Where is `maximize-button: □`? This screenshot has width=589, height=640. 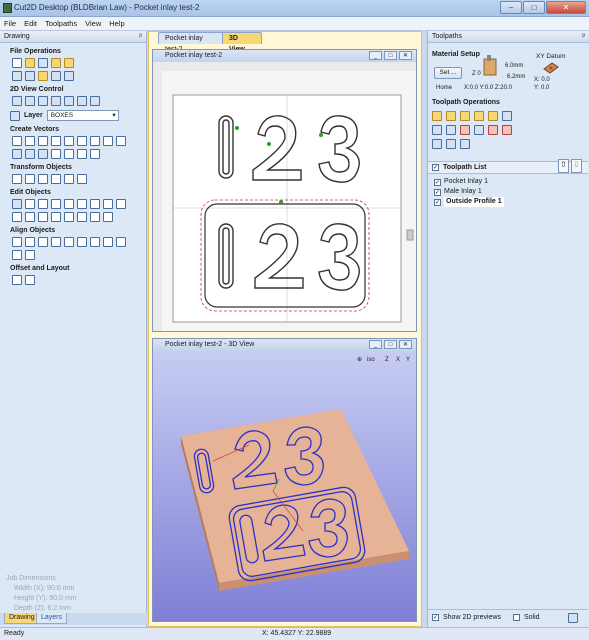
maximize-button: □ is located at coordinates (534, 7).